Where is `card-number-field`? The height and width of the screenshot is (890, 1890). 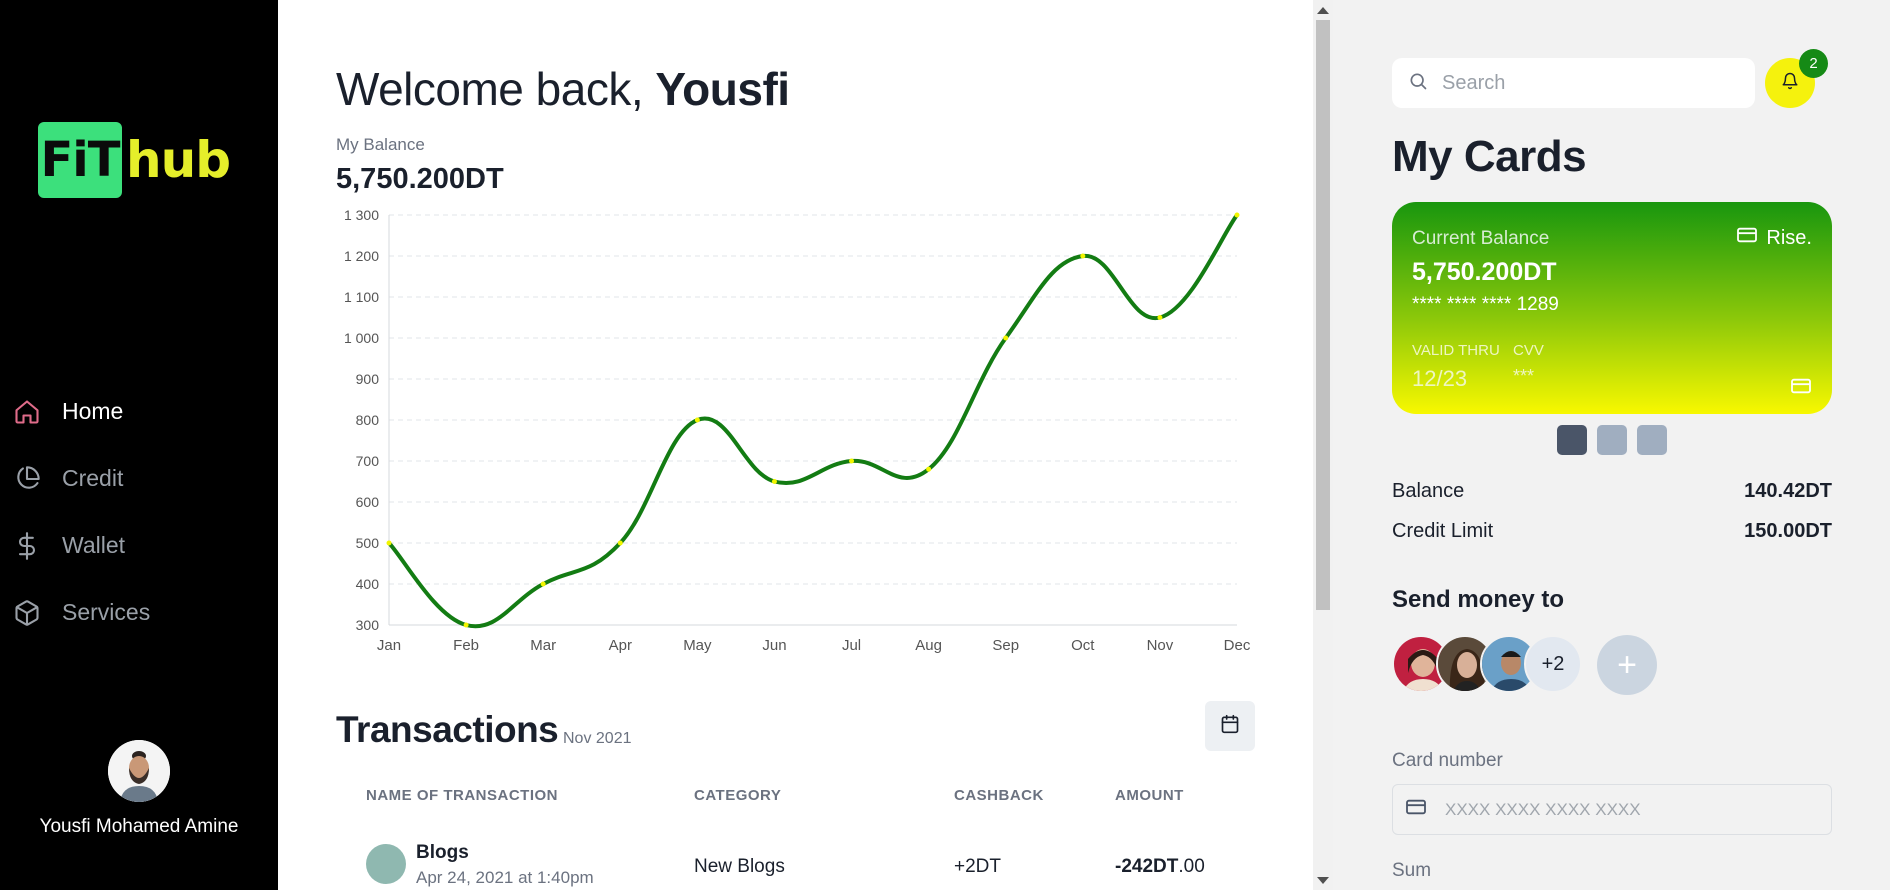 card-number-field is located at coordinates (1612, 809).